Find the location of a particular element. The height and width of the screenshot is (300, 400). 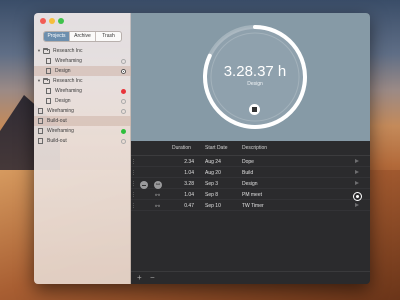

table-header: Duration Start Date Description is located at coordinates (250, 148).